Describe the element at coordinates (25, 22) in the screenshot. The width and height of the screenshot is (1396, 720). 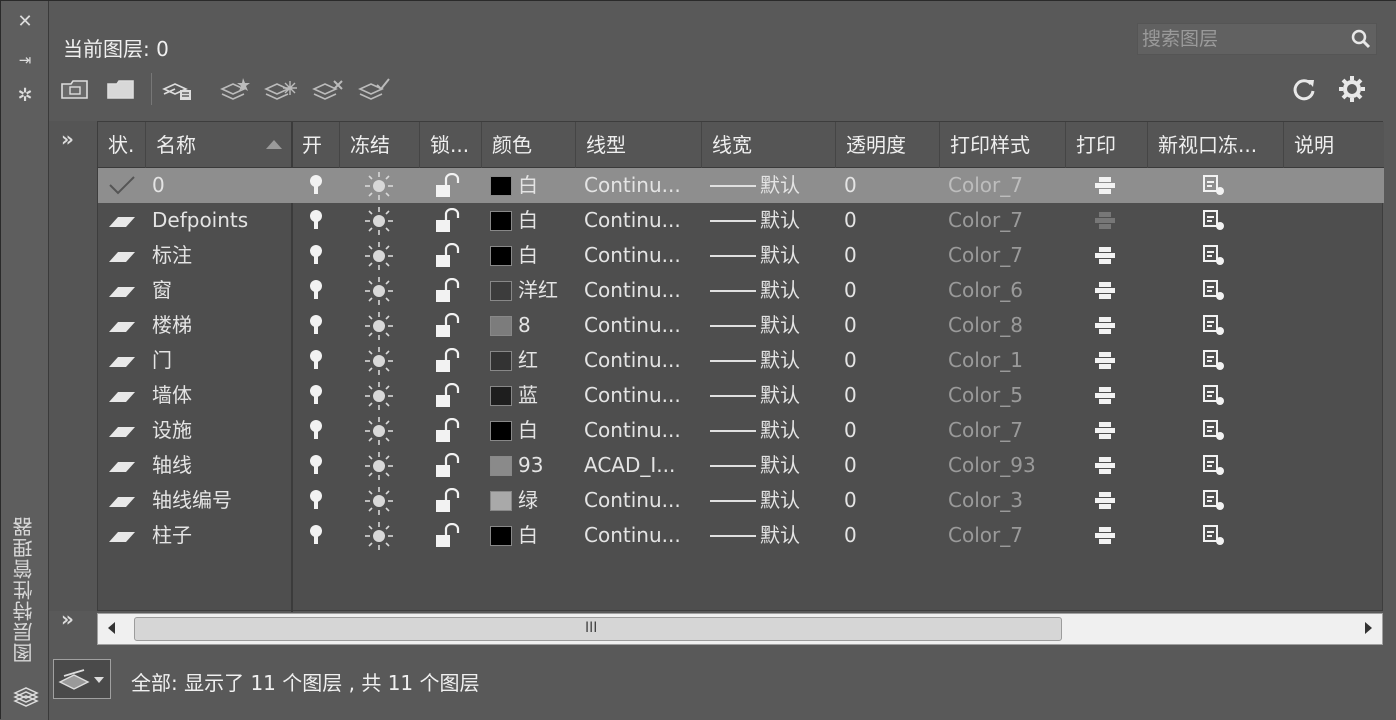
I see `close-icon: ✕` at that location.